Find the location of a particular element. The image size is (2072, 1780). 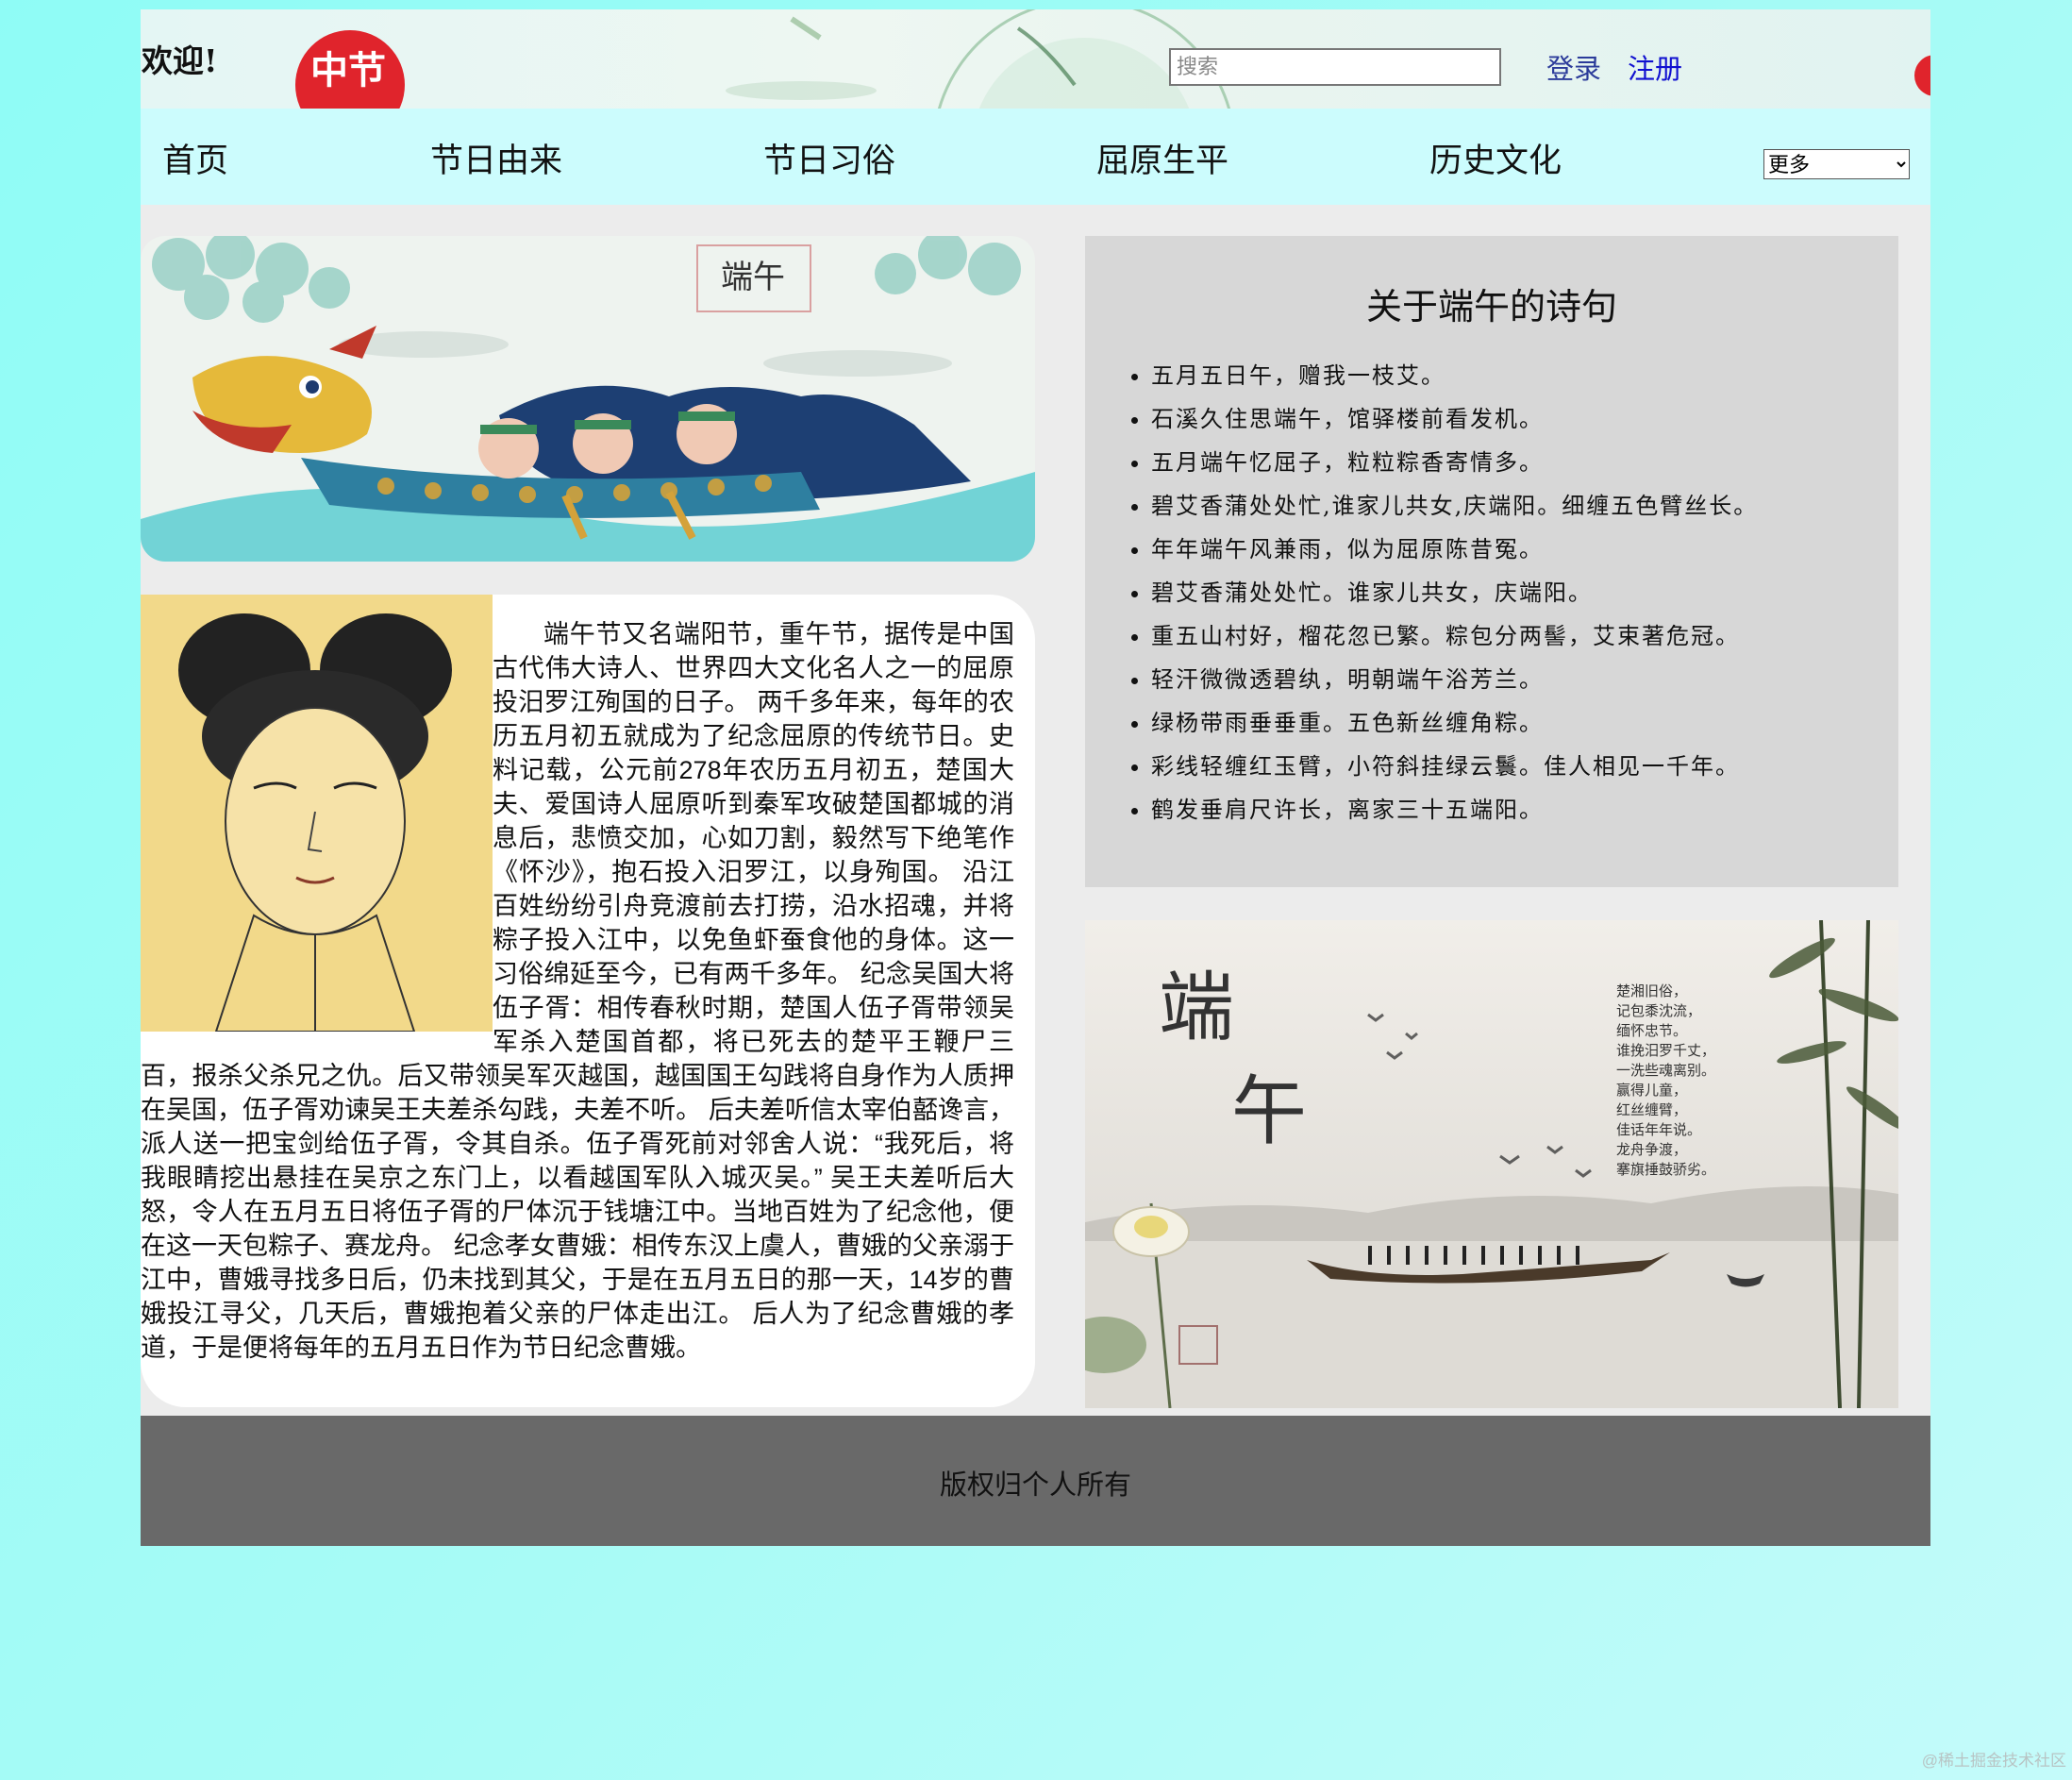

svg-text: 中节 is located at coordinates (348, 70).